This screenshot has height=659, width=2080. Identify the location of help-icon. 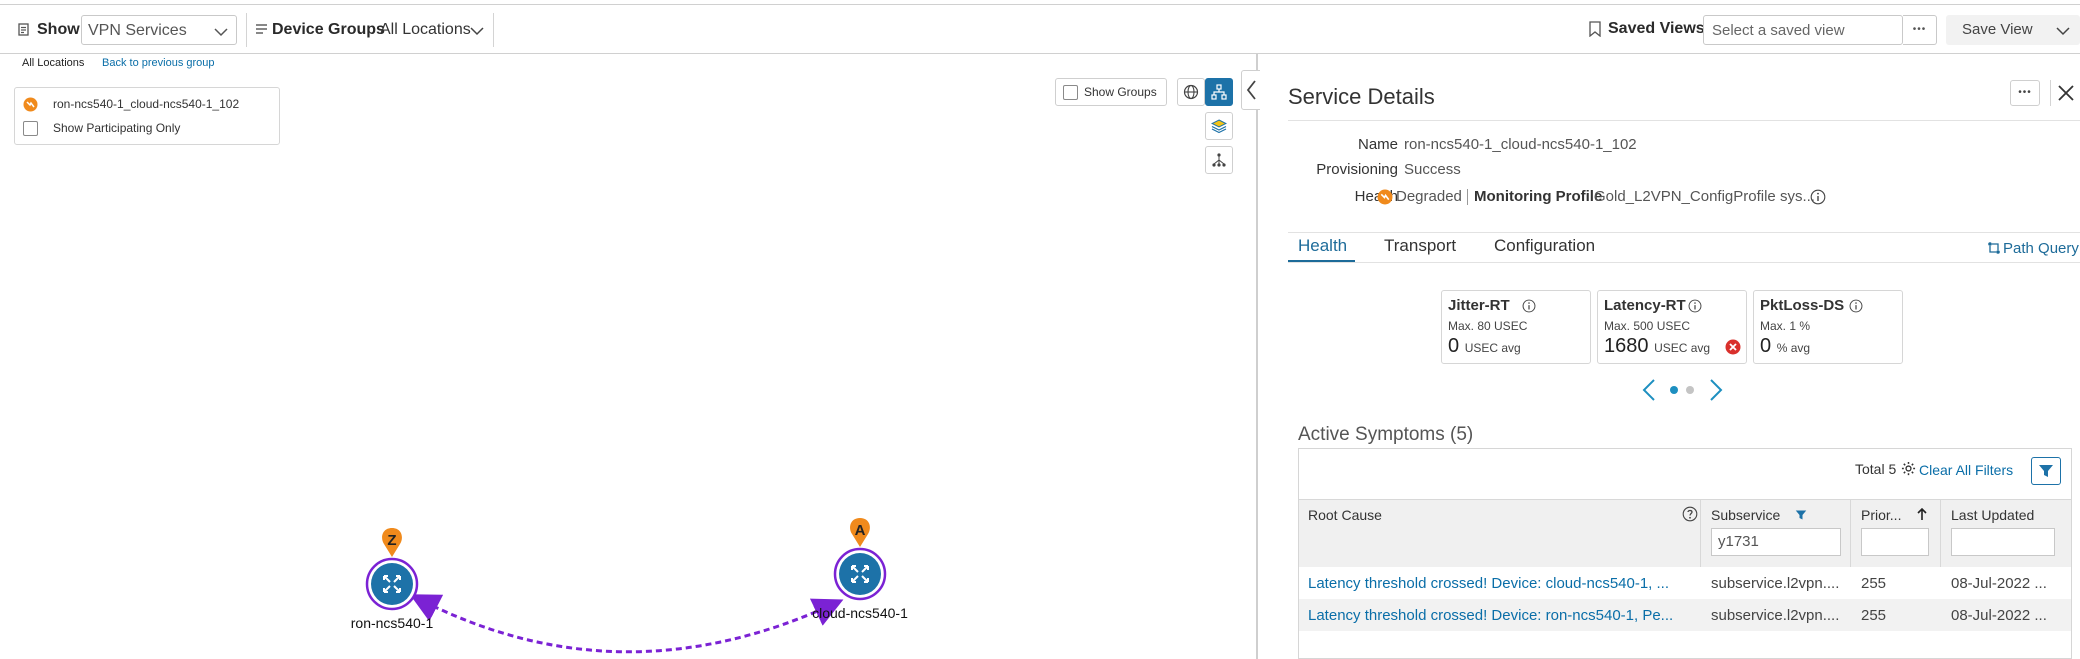
(1690, 515).